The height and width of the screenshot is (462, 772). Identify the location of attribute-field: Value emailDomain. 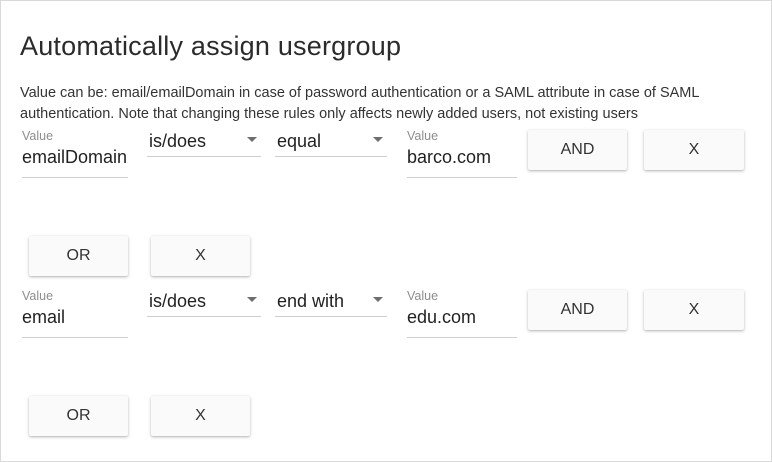
(75, 153).